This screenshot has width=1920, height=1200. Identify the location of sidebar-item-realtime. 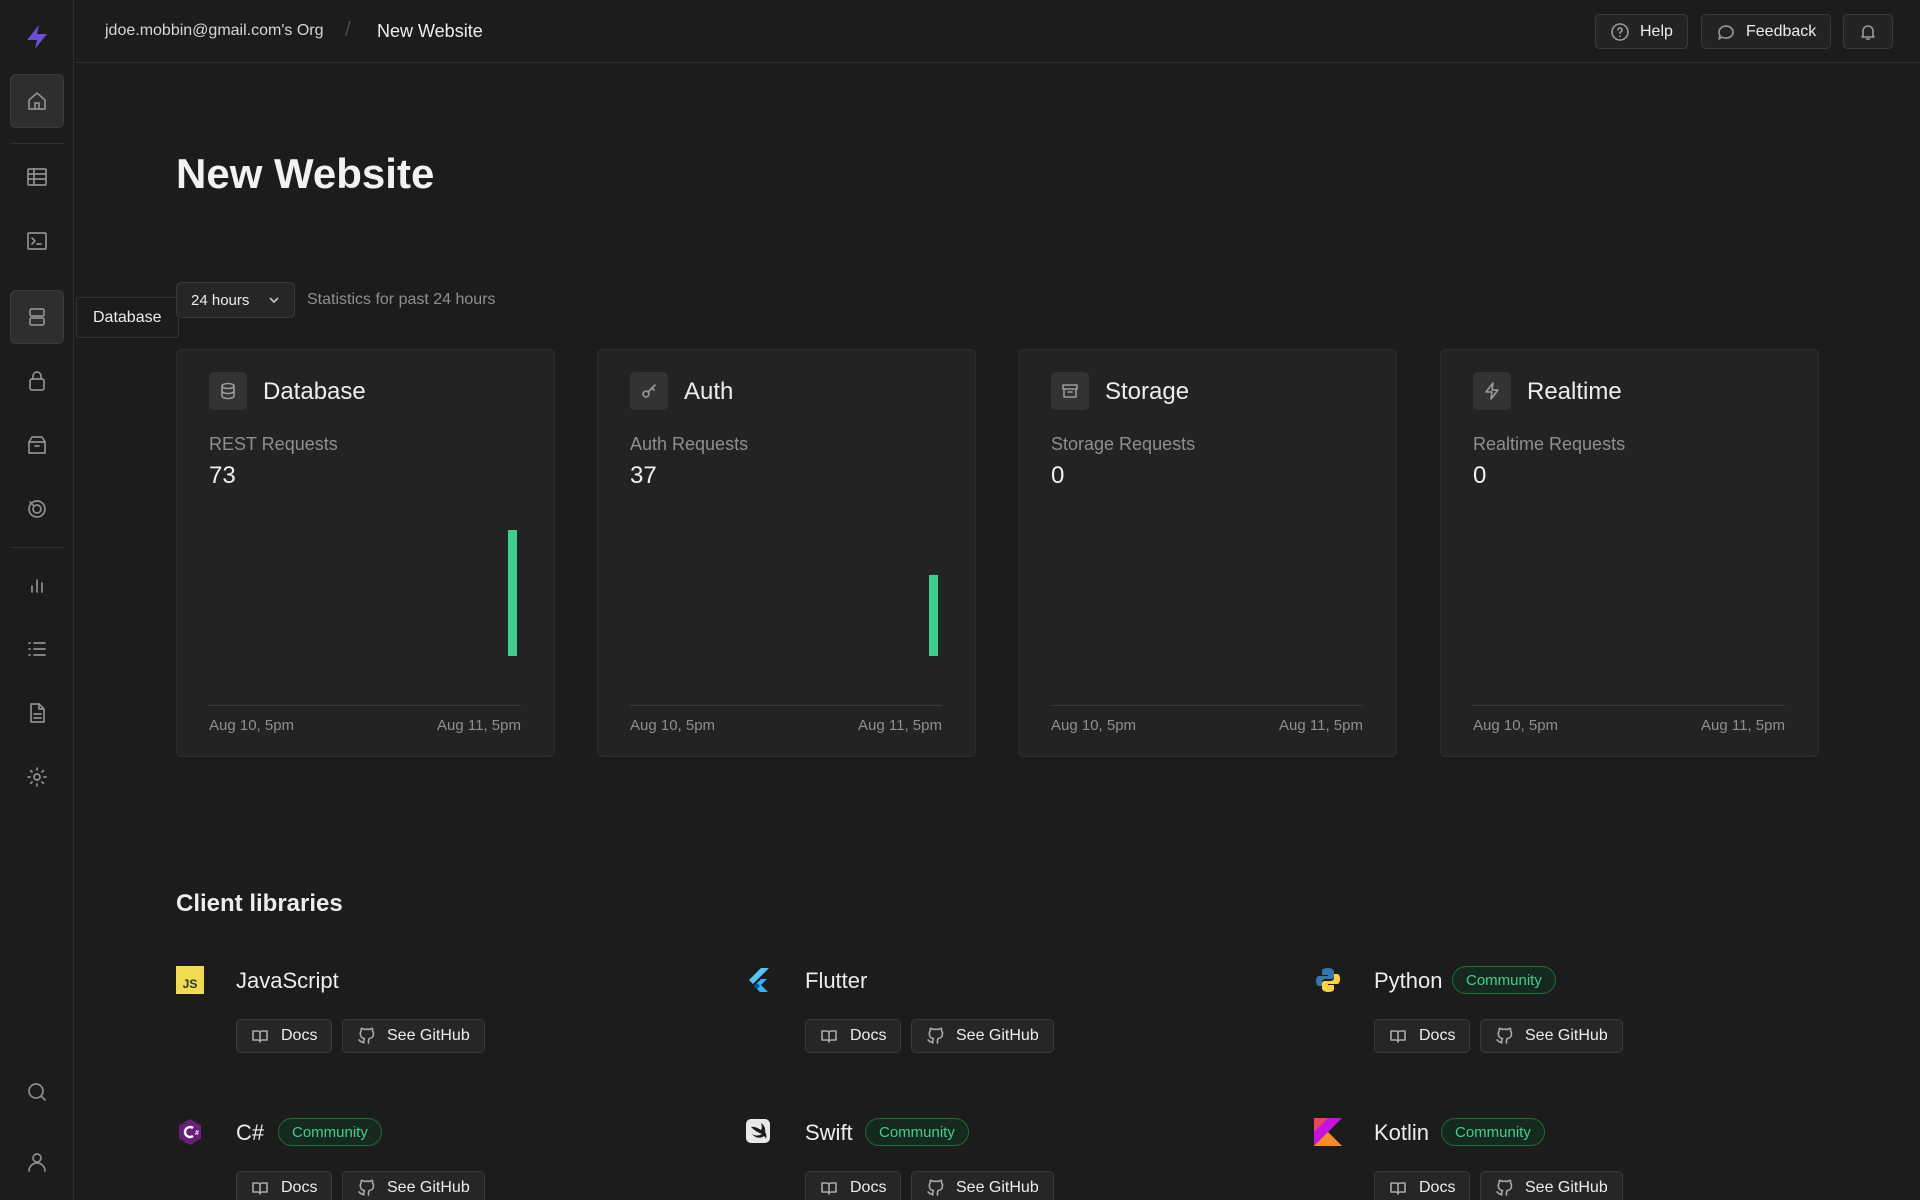
(37, 509).